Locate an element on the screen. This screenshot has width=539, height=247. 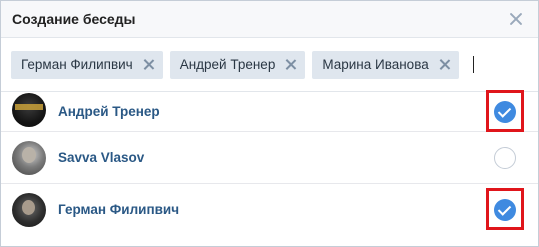
member-token-label: Марина Иванова is located at coordinates (375, 64).